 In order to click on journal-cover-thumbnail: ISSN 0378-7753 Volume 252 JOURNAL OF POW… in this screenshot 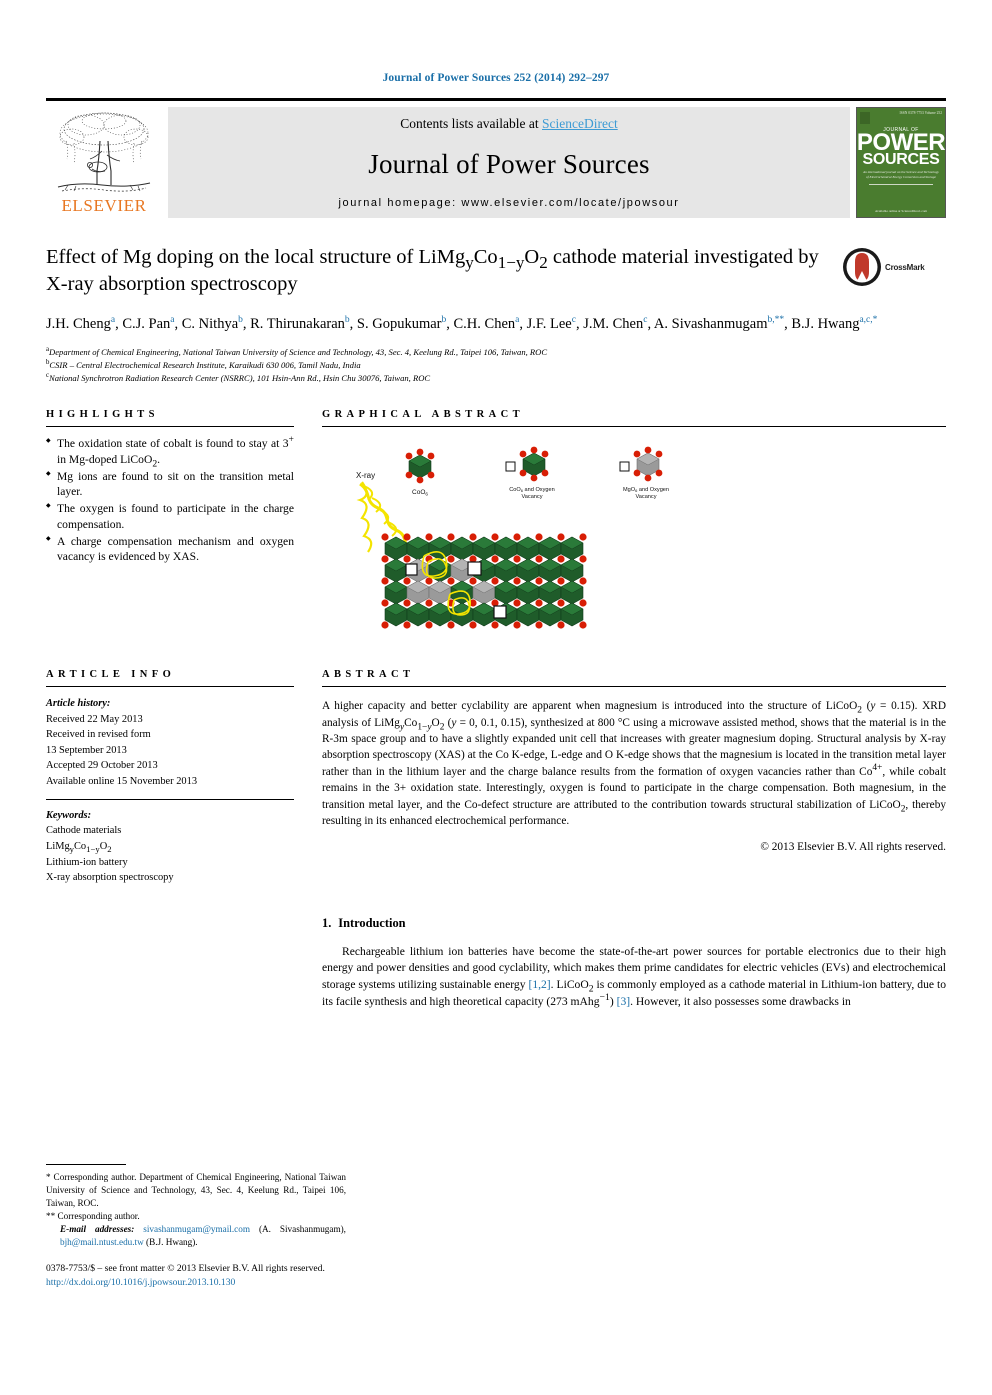, I will do `click(901, 162)`.